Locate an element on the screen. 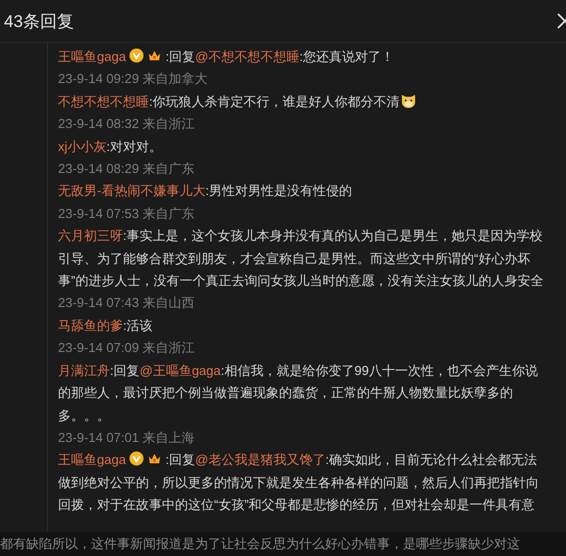 The width and height of the screenshot is (566, 556). comment-text: 马舔鱼的爹:活该 is located at coordinates (106, 325).